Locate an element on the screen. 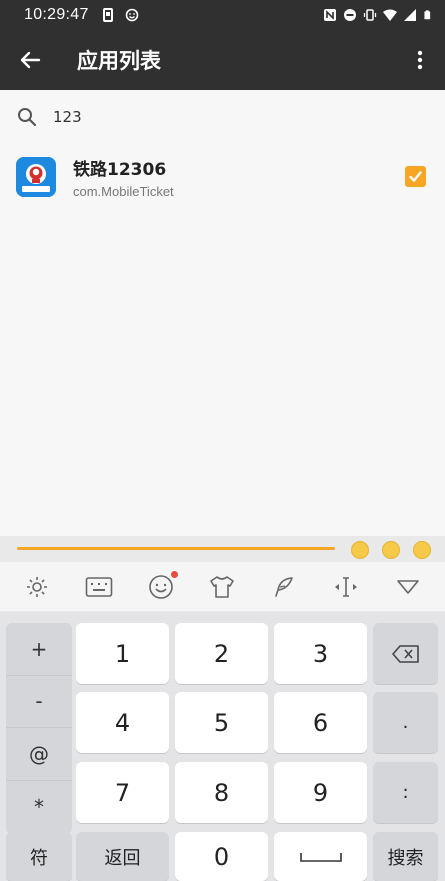 The height and width of the screenshot is (881, 445). back-button is located at coordinates (30, 60).